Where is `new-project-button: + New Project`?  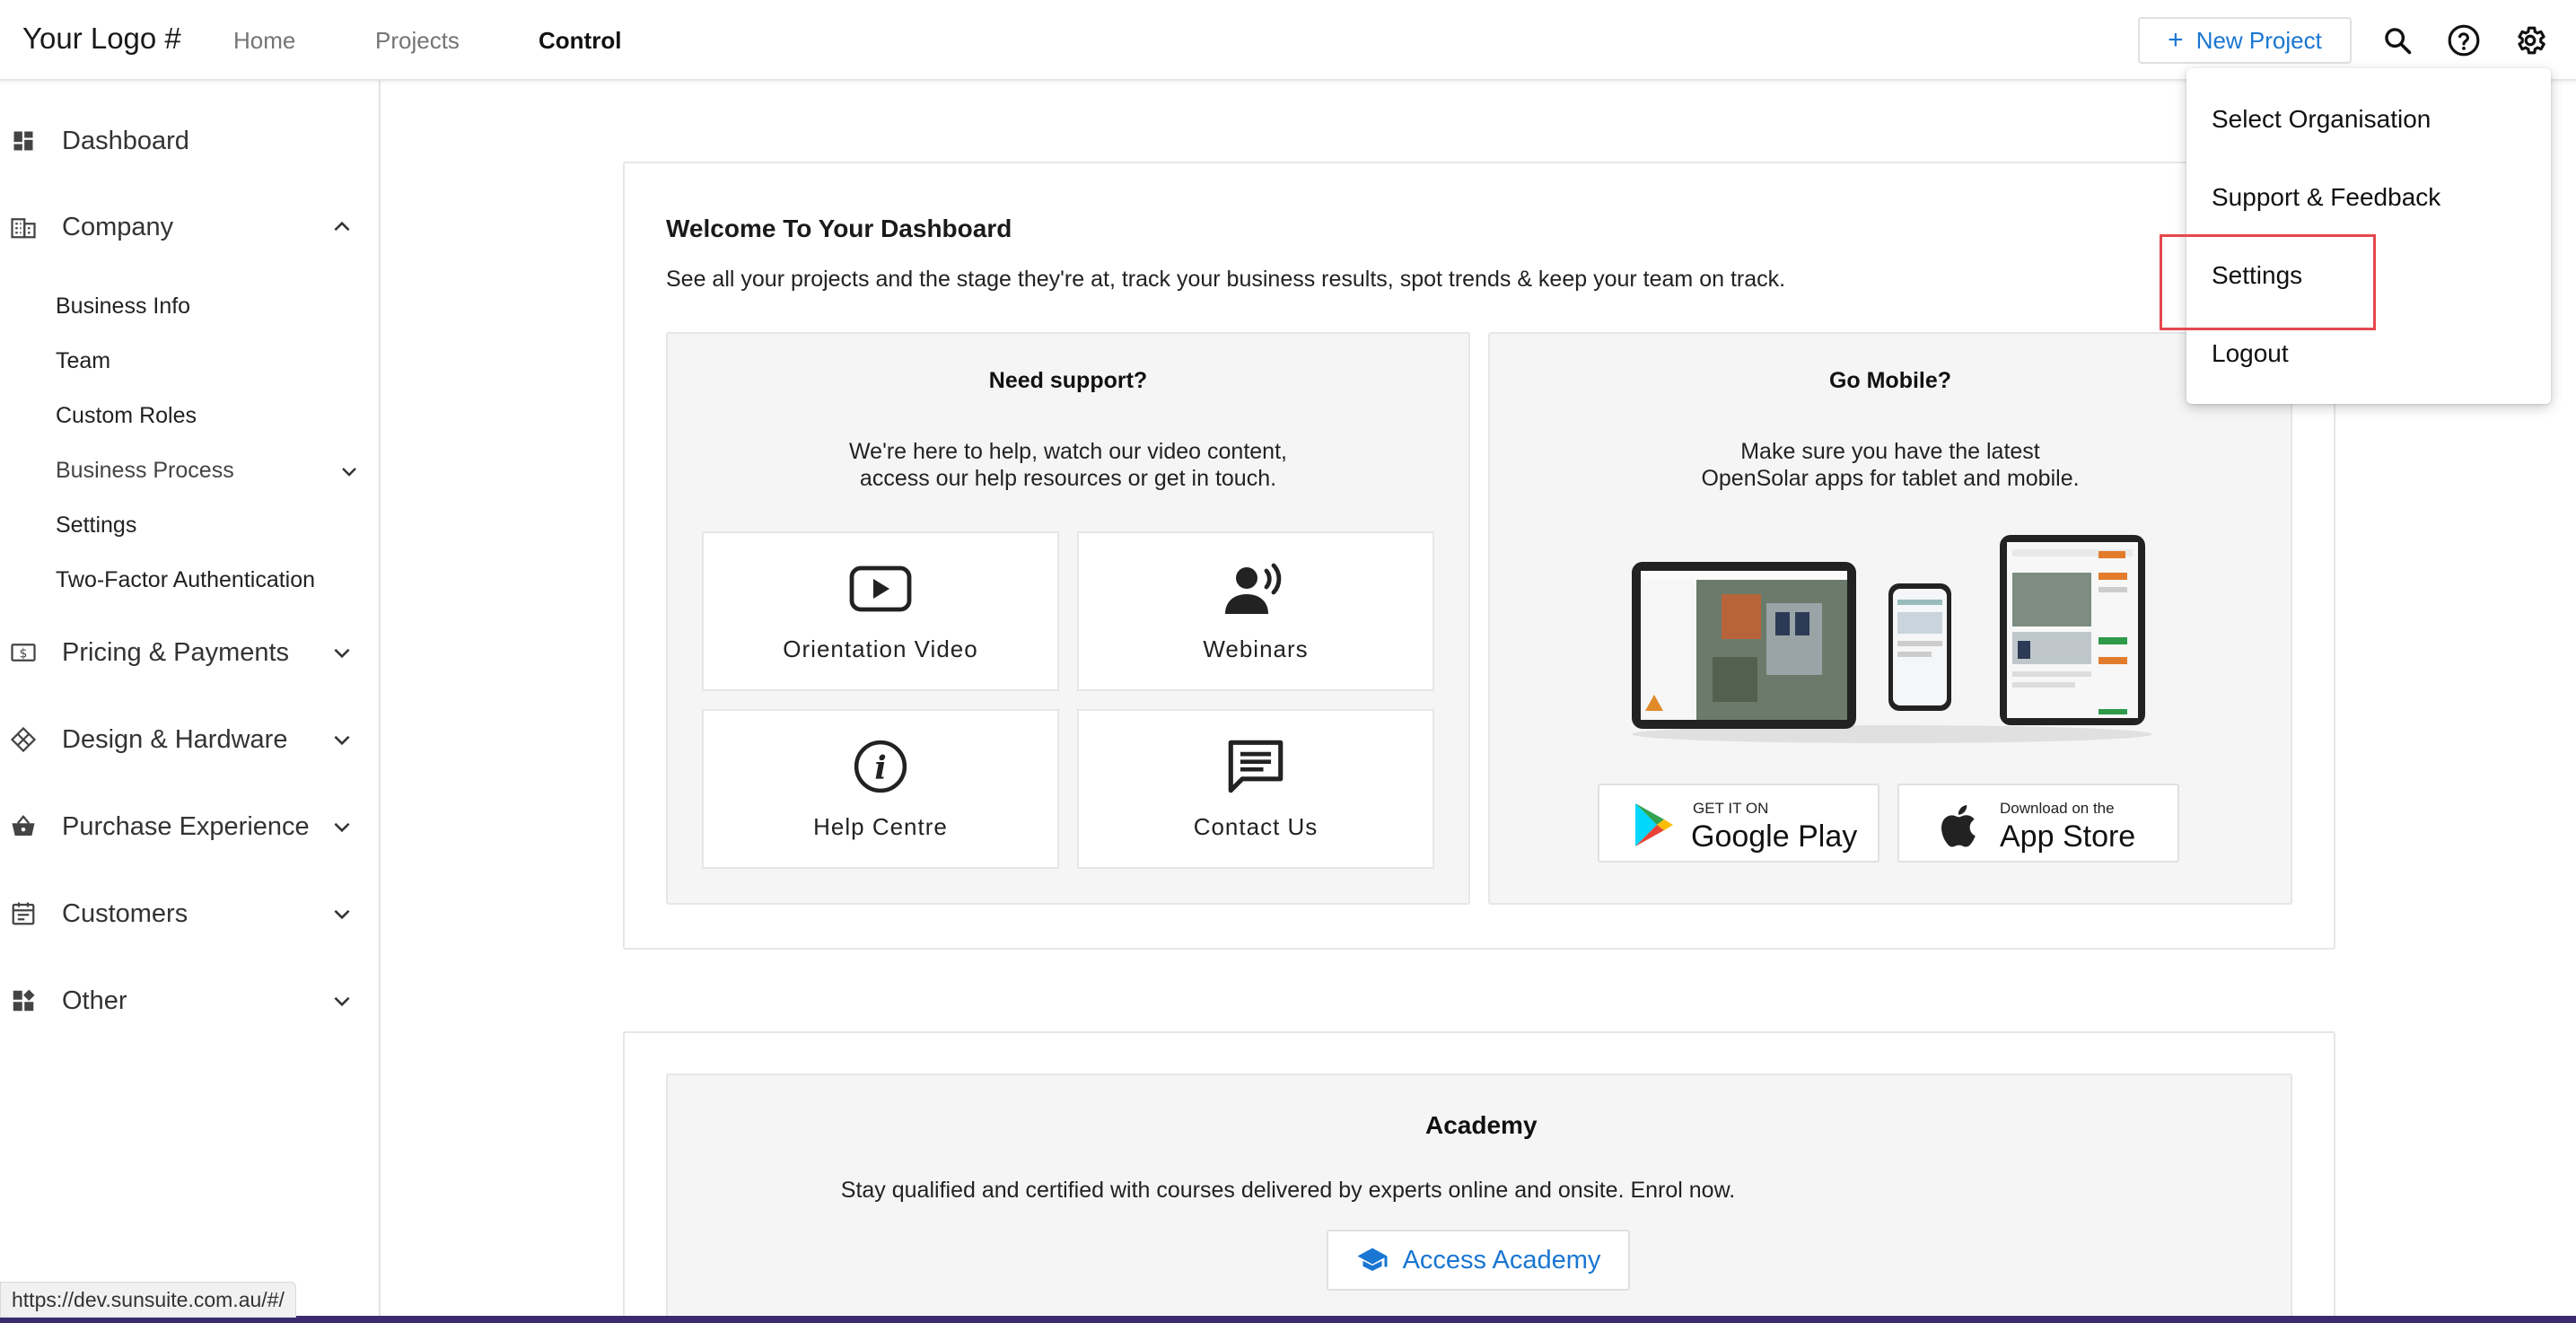 new-project-button: + New Project is located at coordinates (2245, 40).